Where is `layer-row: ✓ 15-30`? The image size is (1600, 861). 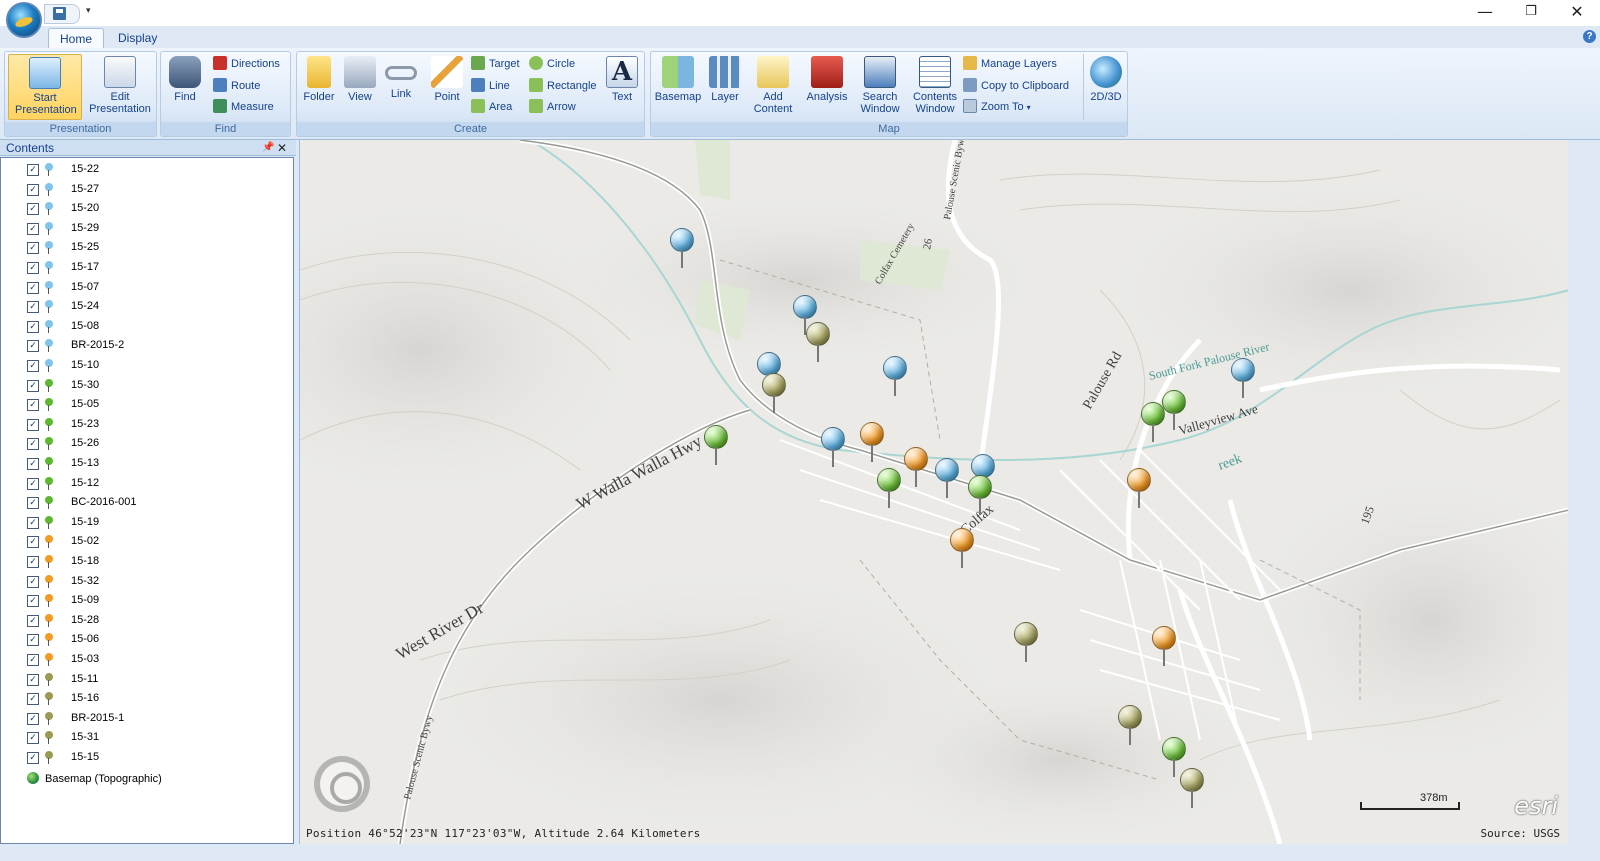
layer-row: ✓ 15-30 is located at coordinates (157, 386).